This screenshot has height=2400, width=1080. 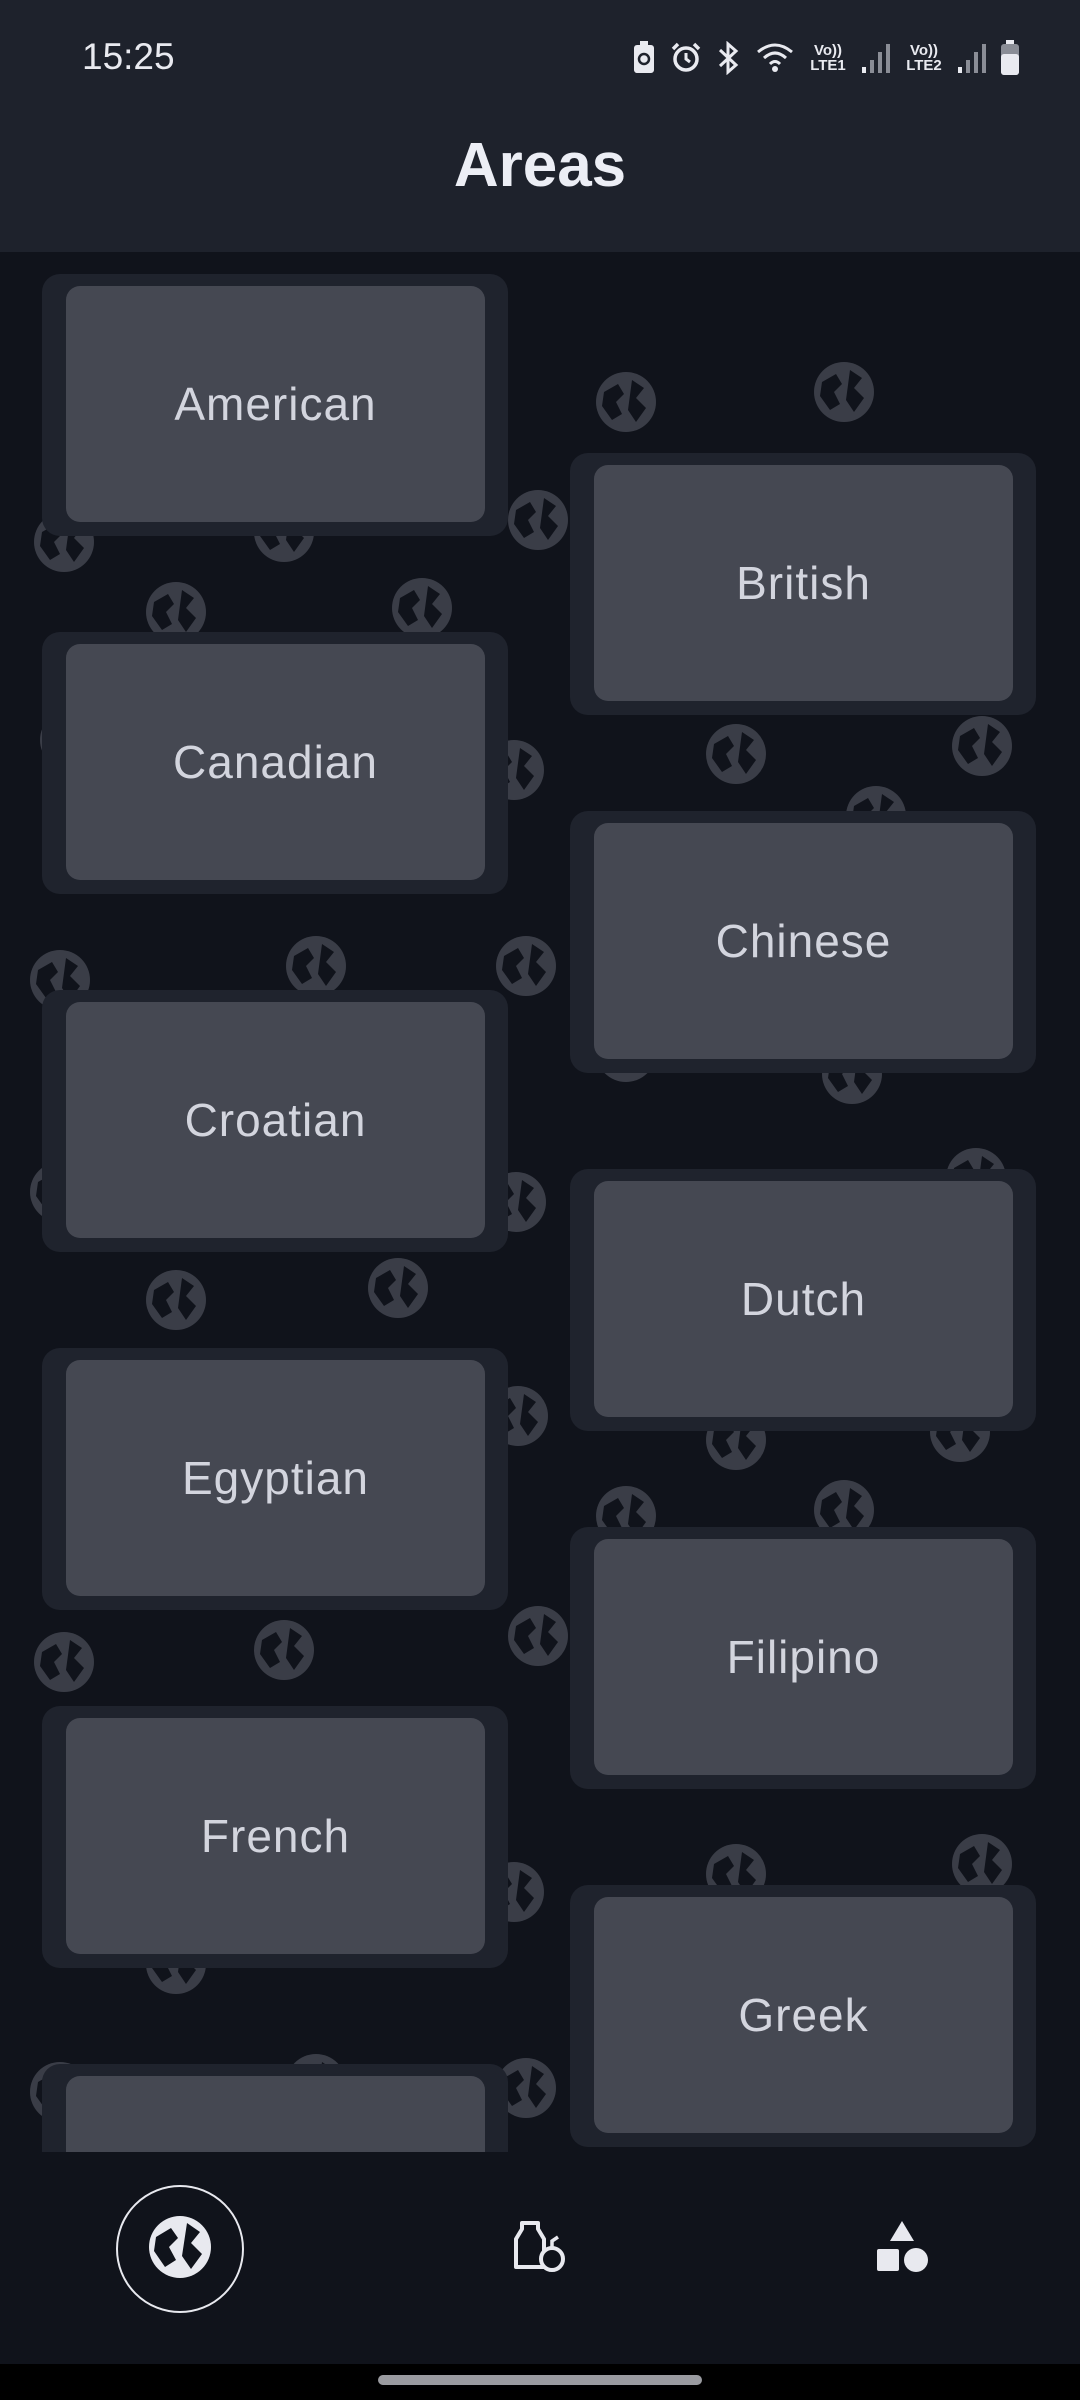 I want to click on area-label: British, so click(x=803, y=583).